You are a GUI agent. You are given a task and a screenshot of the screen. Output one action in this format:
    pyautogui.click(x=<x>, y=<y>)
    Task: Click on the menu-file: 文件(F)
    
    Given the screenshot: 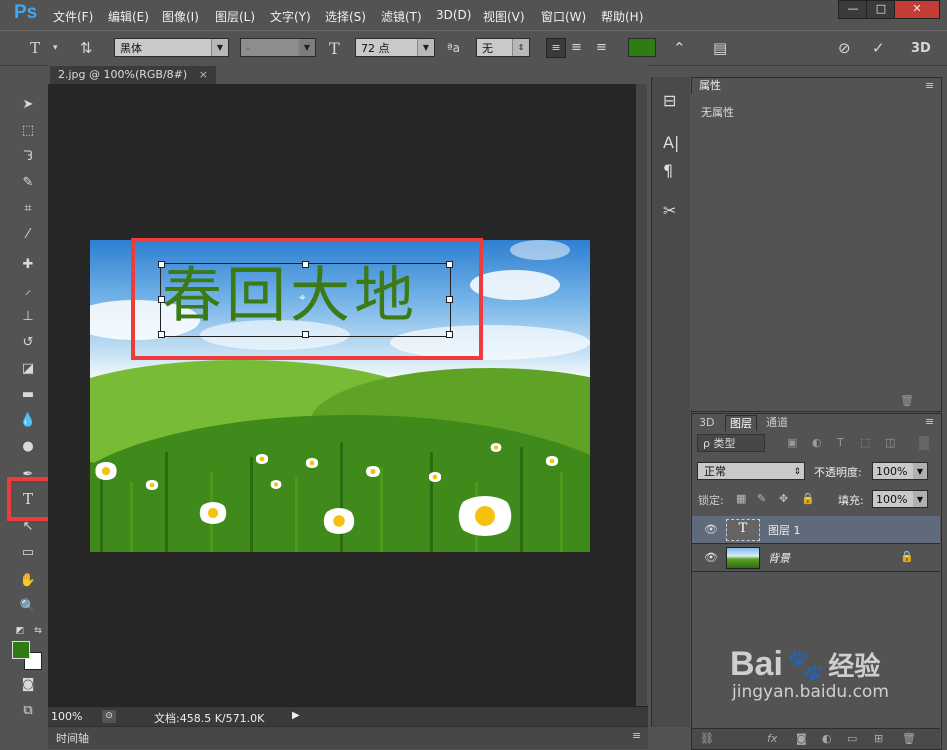 What is the action you would take?
    pyautogui.click(x=73, y=16)
    